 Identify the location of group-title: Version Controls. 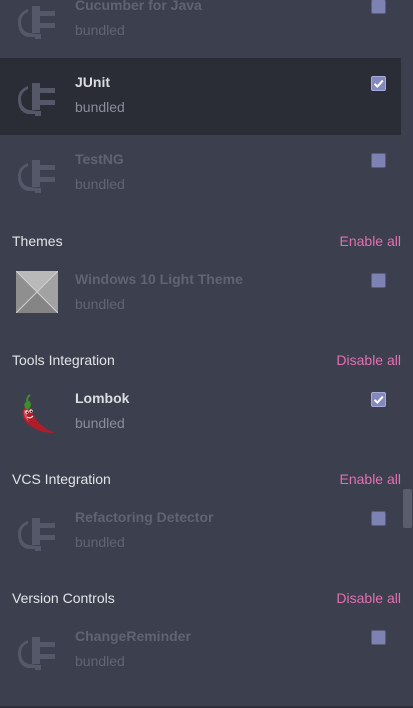
(63, 598).